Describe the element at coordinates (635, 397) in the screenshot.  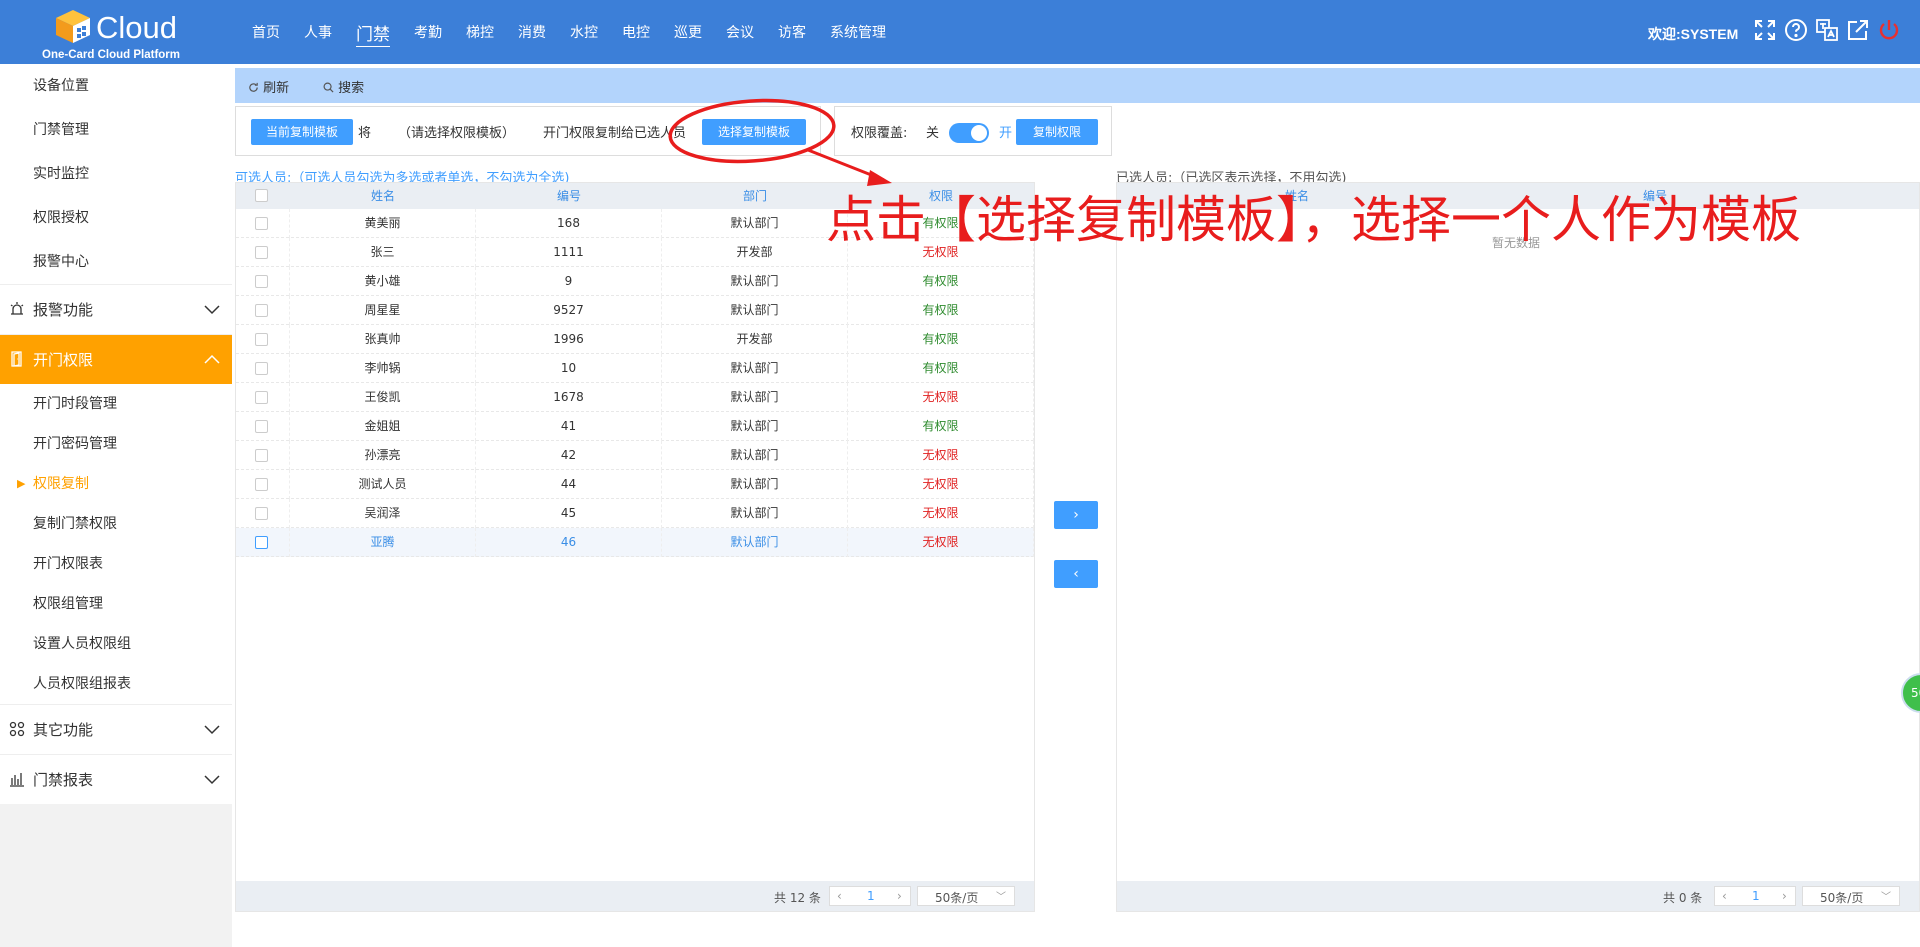
I see `table-row: 王俊凯 1678 默认部门 无权限` at that location.